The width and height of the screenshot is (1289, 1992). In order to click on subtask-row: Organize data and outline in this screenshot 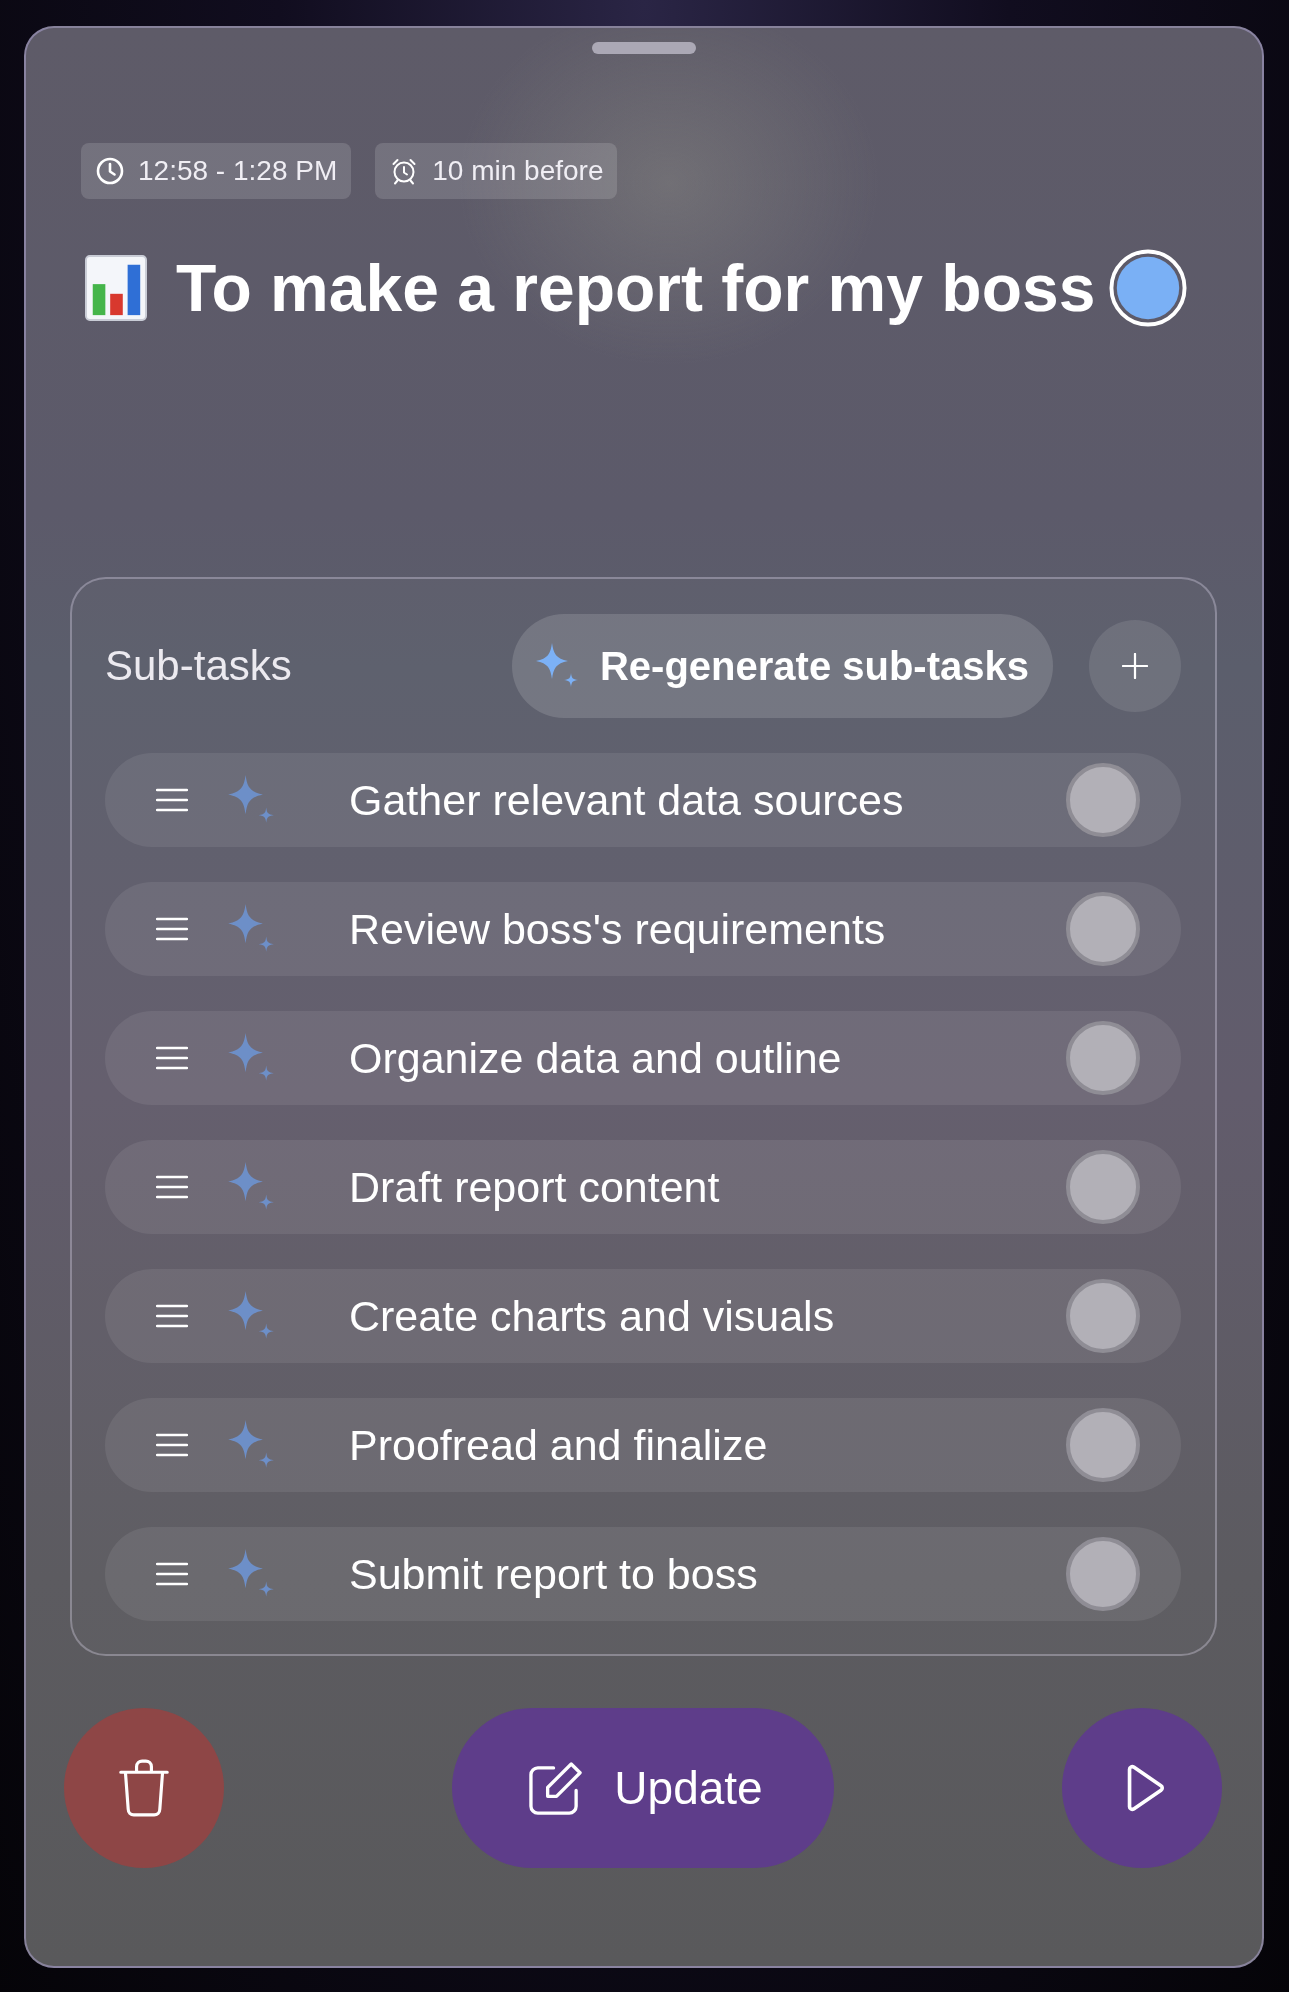, I will do `click(643, 1058)`.